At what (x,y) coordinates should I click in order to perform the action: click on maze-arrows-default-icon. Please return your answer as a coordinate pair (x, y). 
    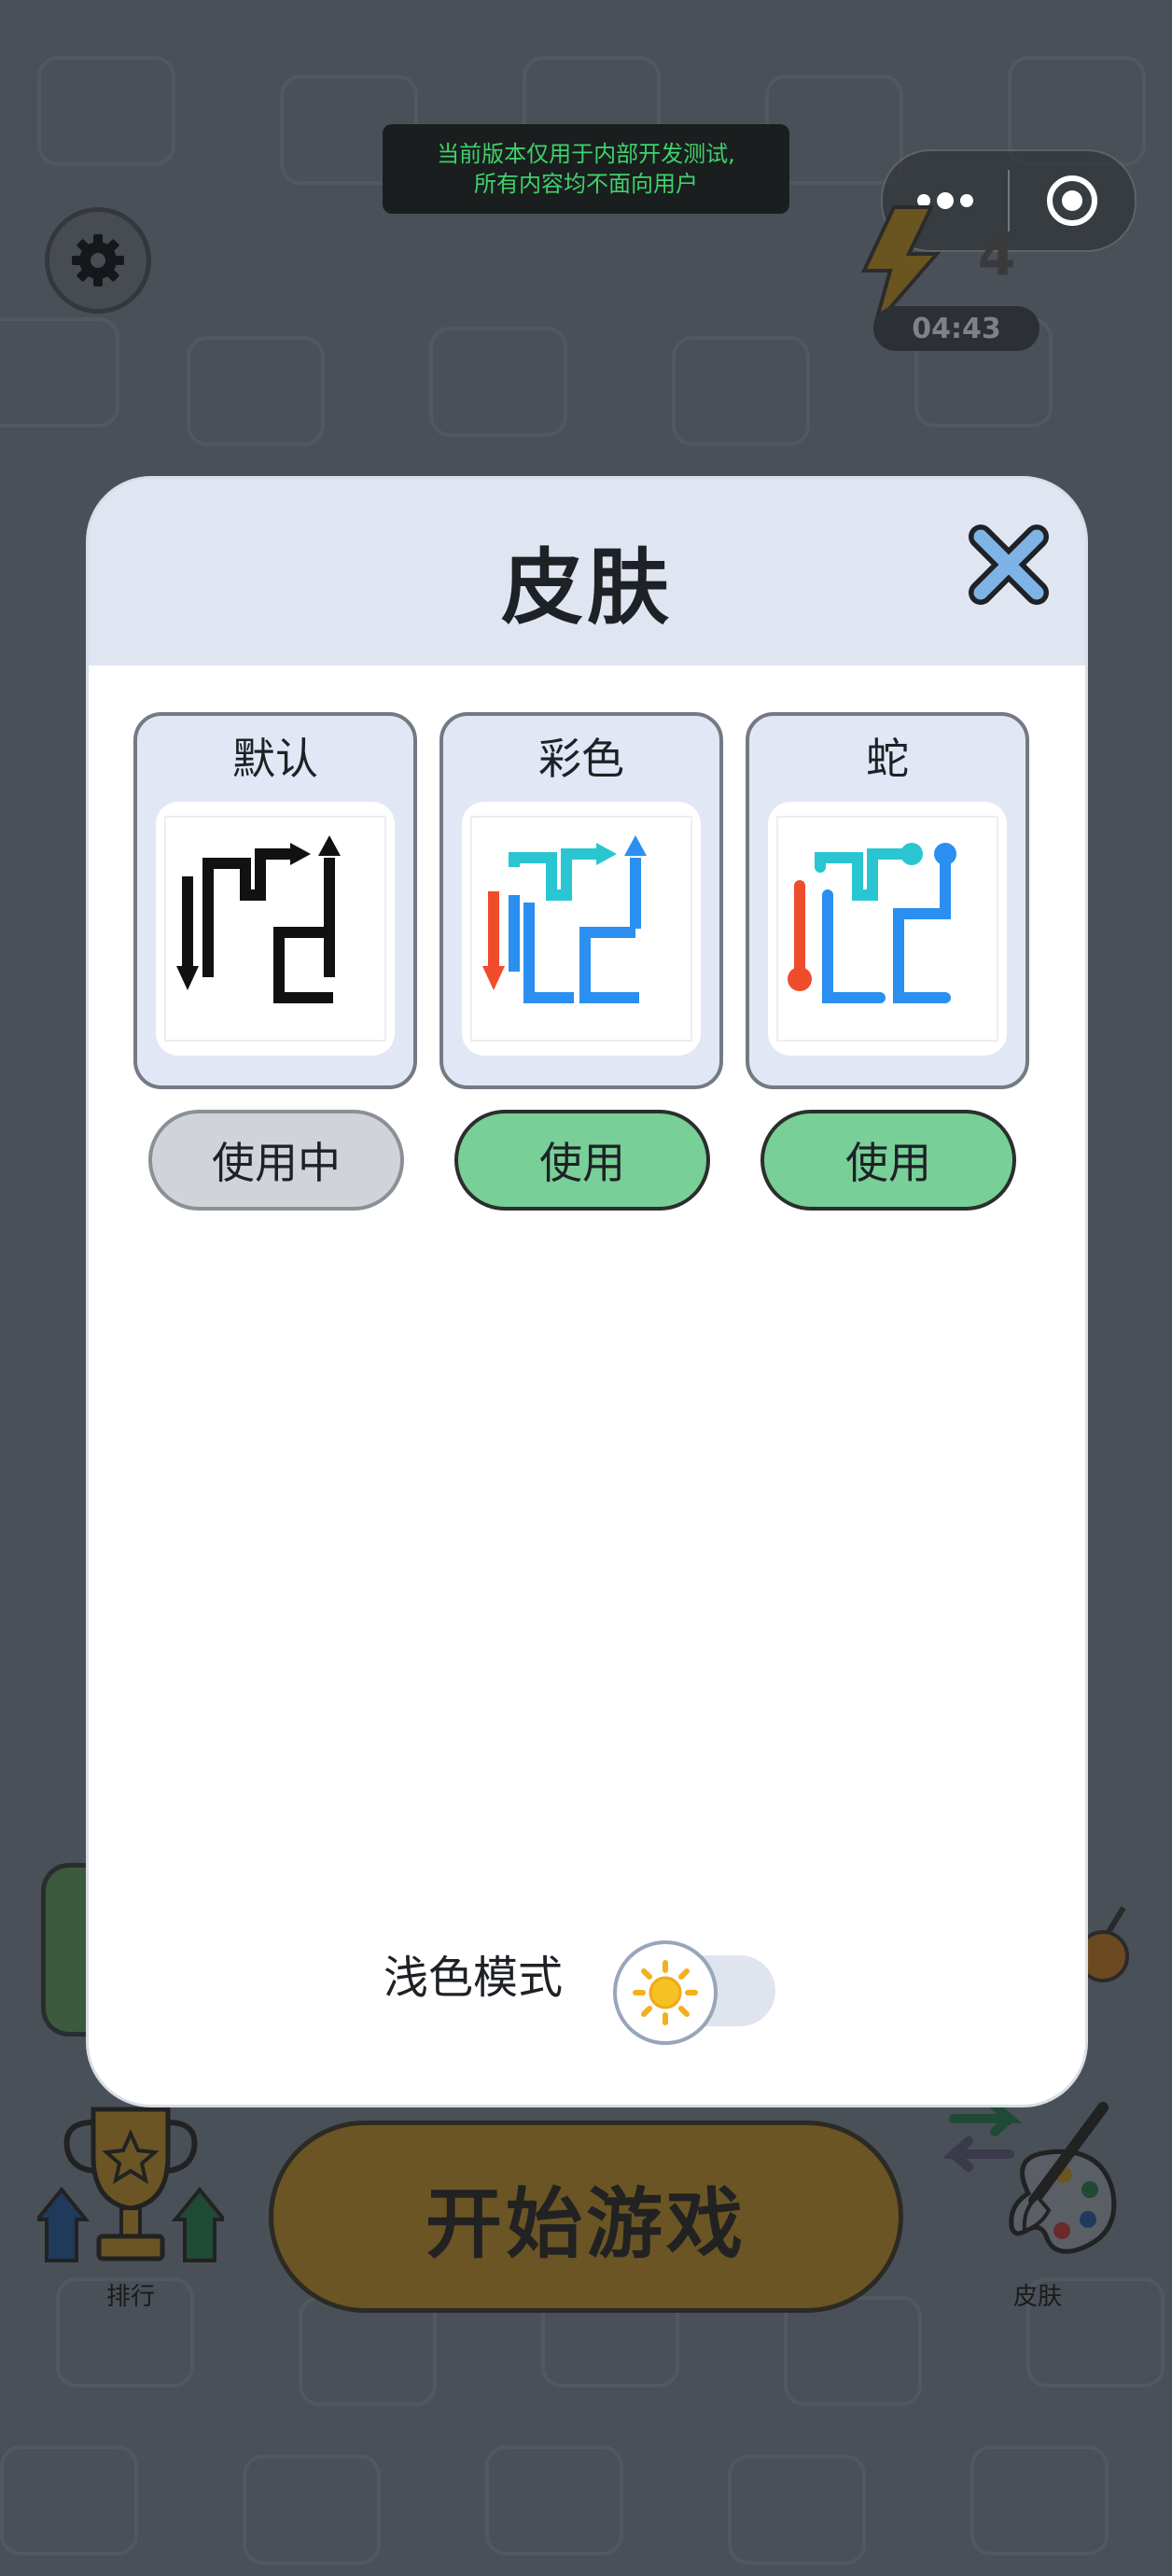
    Looking at the image, I should click on (275, 929).